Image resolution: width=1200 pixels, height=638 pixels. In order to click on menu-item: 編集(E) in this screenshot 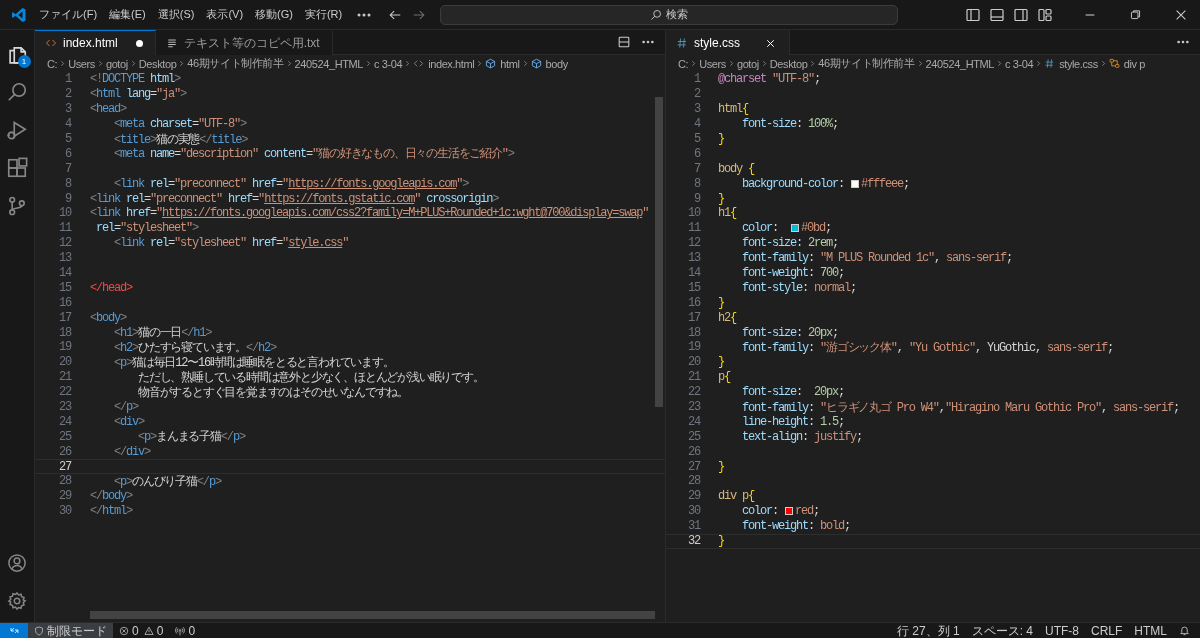, I will do `click(127, 14)`.